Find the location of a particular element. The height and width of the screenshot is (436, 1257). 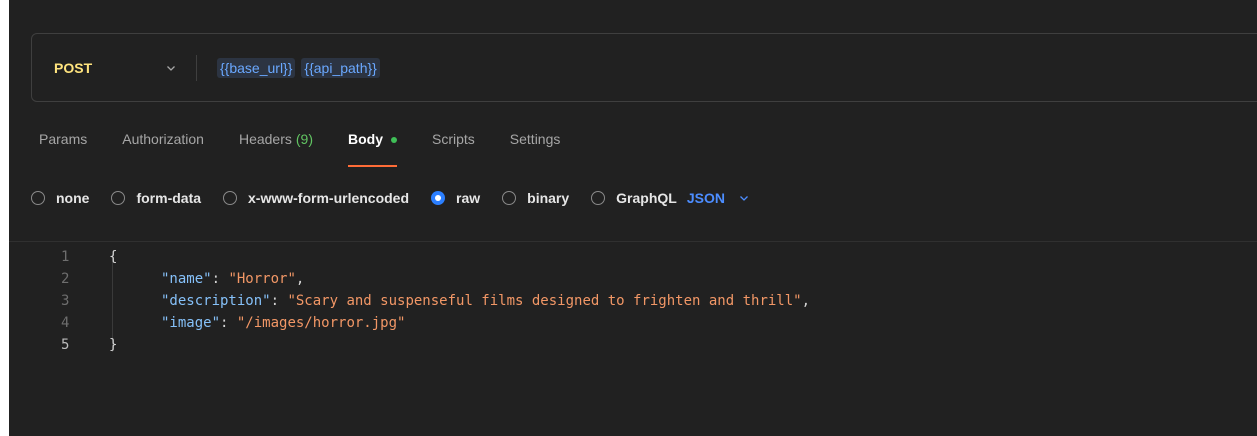

body-type-form-data: form-data is located at coordinates (156, 198).